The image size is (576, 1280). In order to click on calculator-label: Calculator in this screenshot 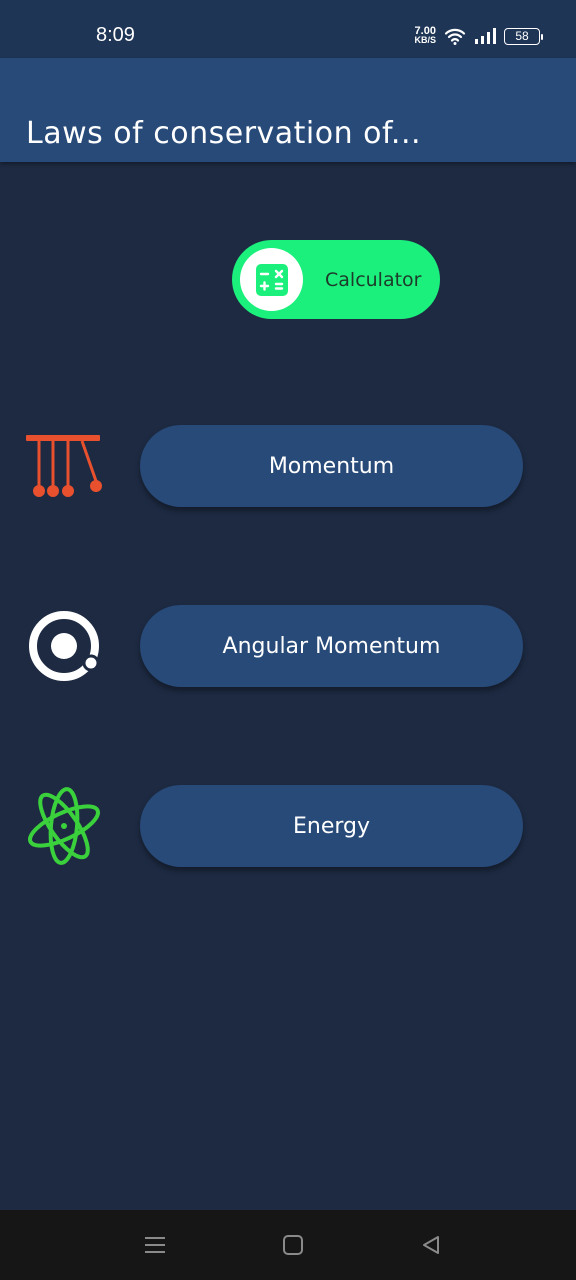, I will do `click(373, 279)`.